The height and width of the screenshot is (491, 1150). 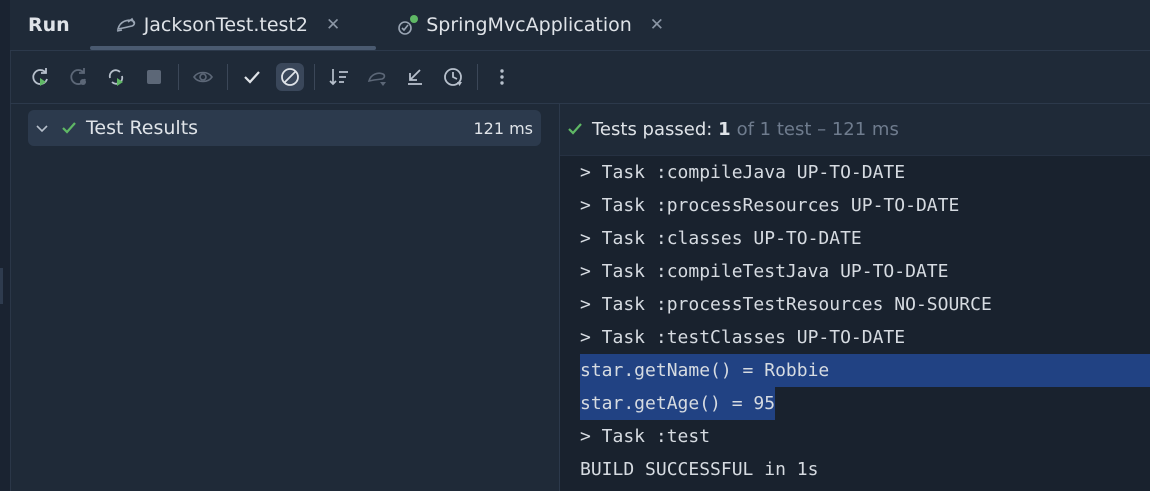 I want to click on test-results-root: Test Results 121 ms, so click(x=284, y=128).